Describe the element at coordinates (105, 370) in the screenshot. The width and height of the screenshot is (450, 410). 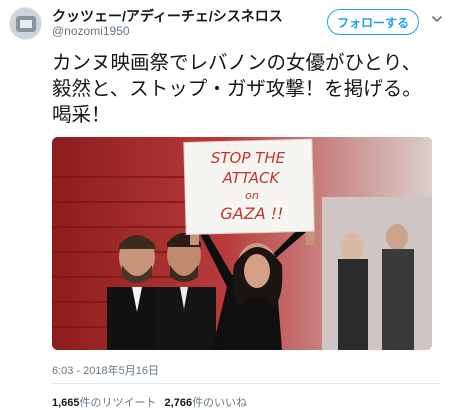
I see `tweet-timestamp: 6:03 - 2018年5月16日` at that location.